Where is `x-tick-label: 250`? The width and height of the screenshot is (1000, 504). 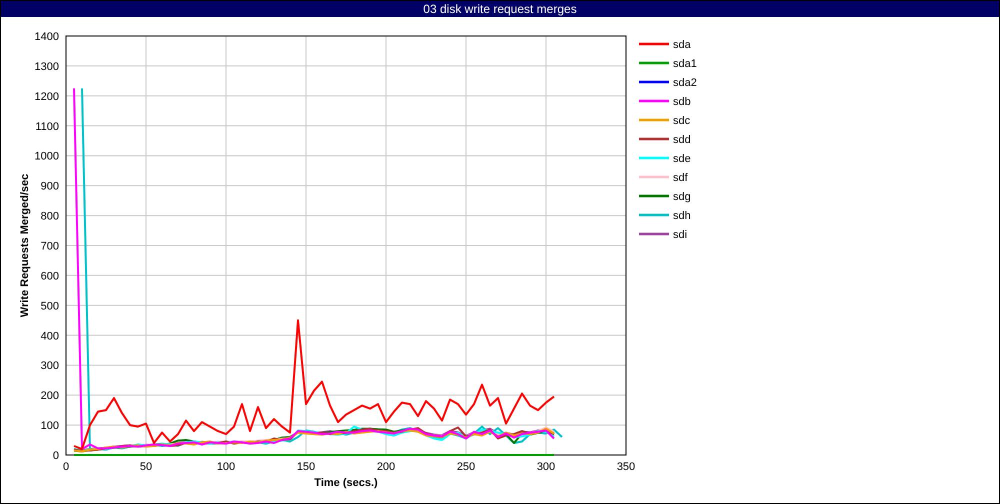
x-tick-label: 250 is located at coordinates (466, 467).